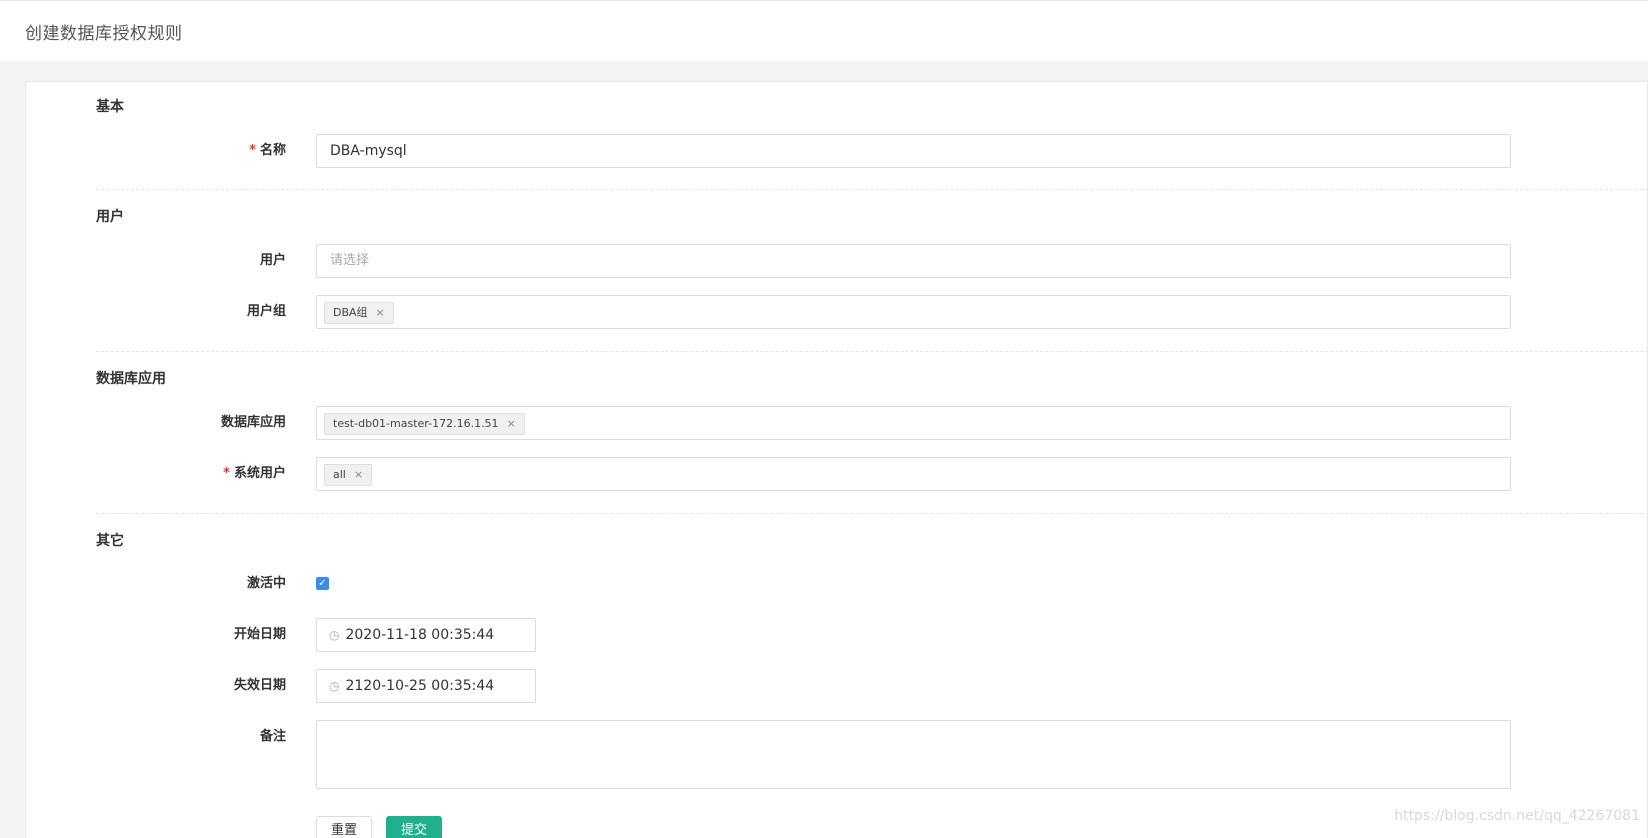 This screenshot has height=838, width=1648. Describe the element at coordinates (913, 261) in the screenshot. I see `user-select: 请选择` at that location.